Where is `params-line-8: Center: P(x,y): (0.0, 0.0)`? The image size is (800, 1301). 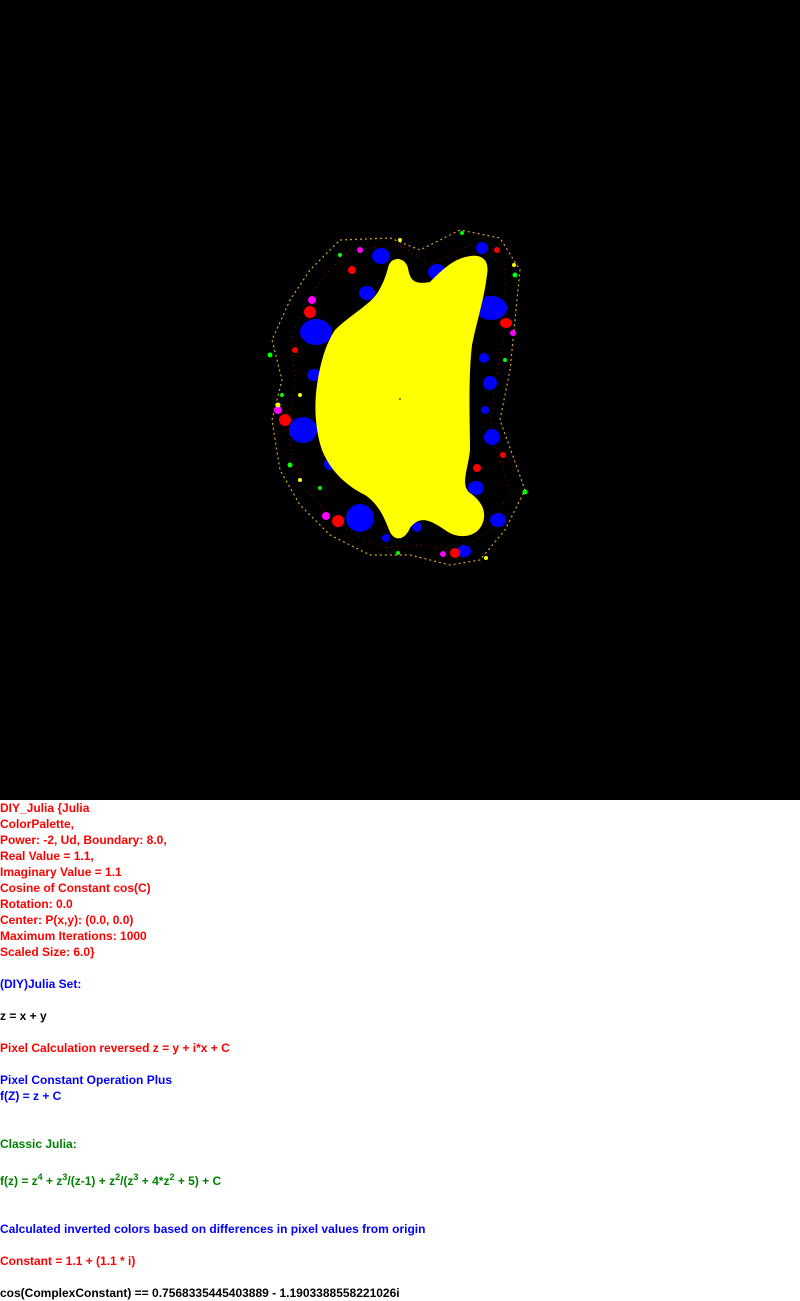
params-line-8: Center: P(x,y): (0.0, 0.0) is located at coordinates (67, 920).